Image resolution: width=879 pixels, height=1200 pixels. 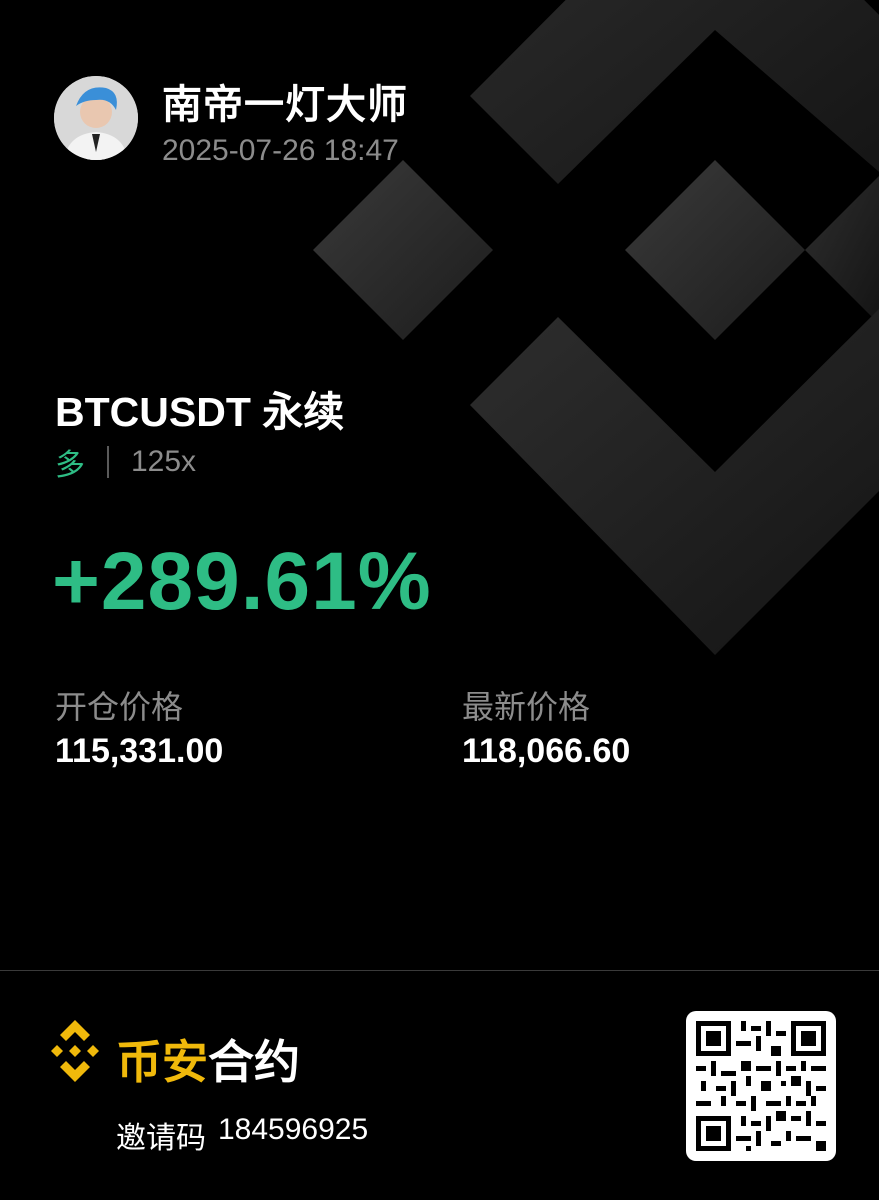 I want to click on timestamp: 2025-07-26 18:47, so click(x=280, y=150).